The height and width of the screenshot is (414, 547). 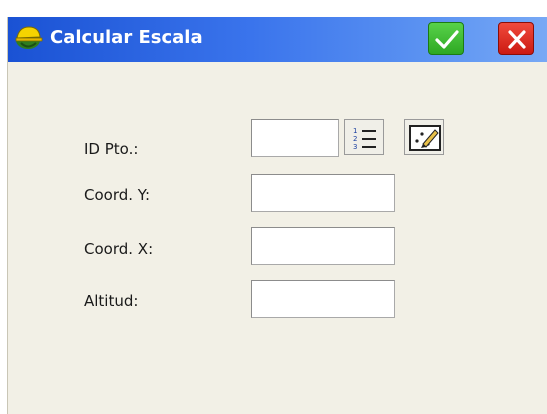 What do you see at coordinates (295, 138) in the screenshot?
I see `point-id-input` at bounding box center [295, 138].